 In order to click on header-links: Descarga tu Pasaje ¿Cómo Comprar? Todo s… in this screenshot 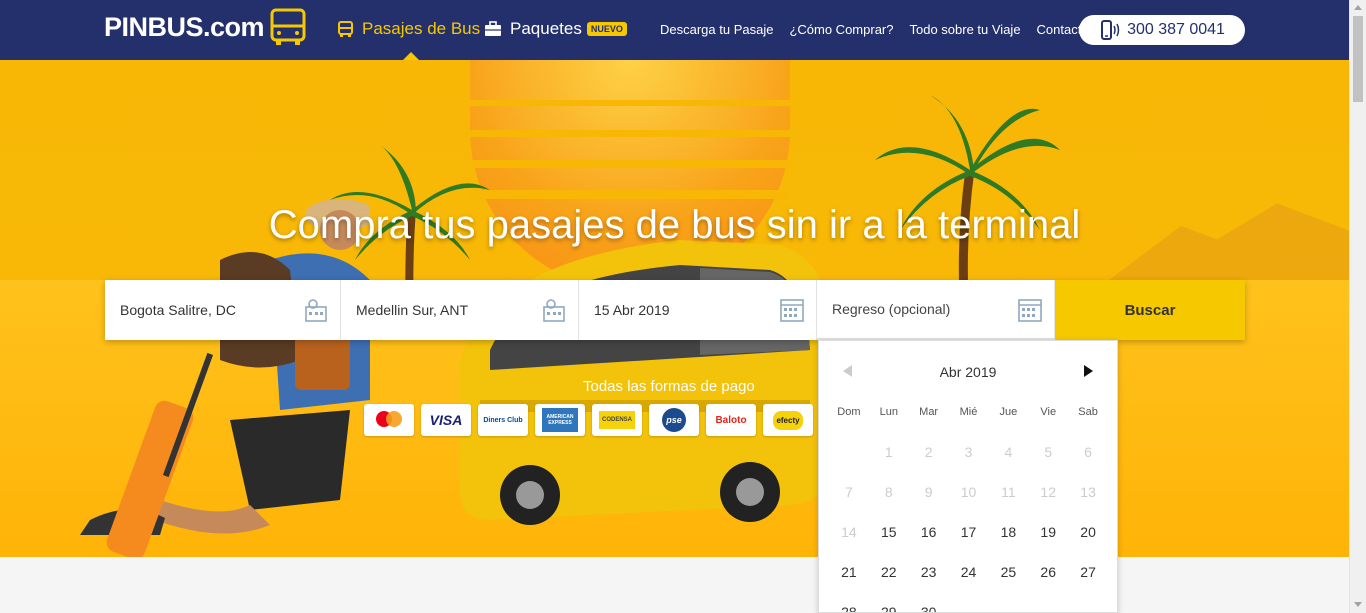, I will do `click(874, 29)`.